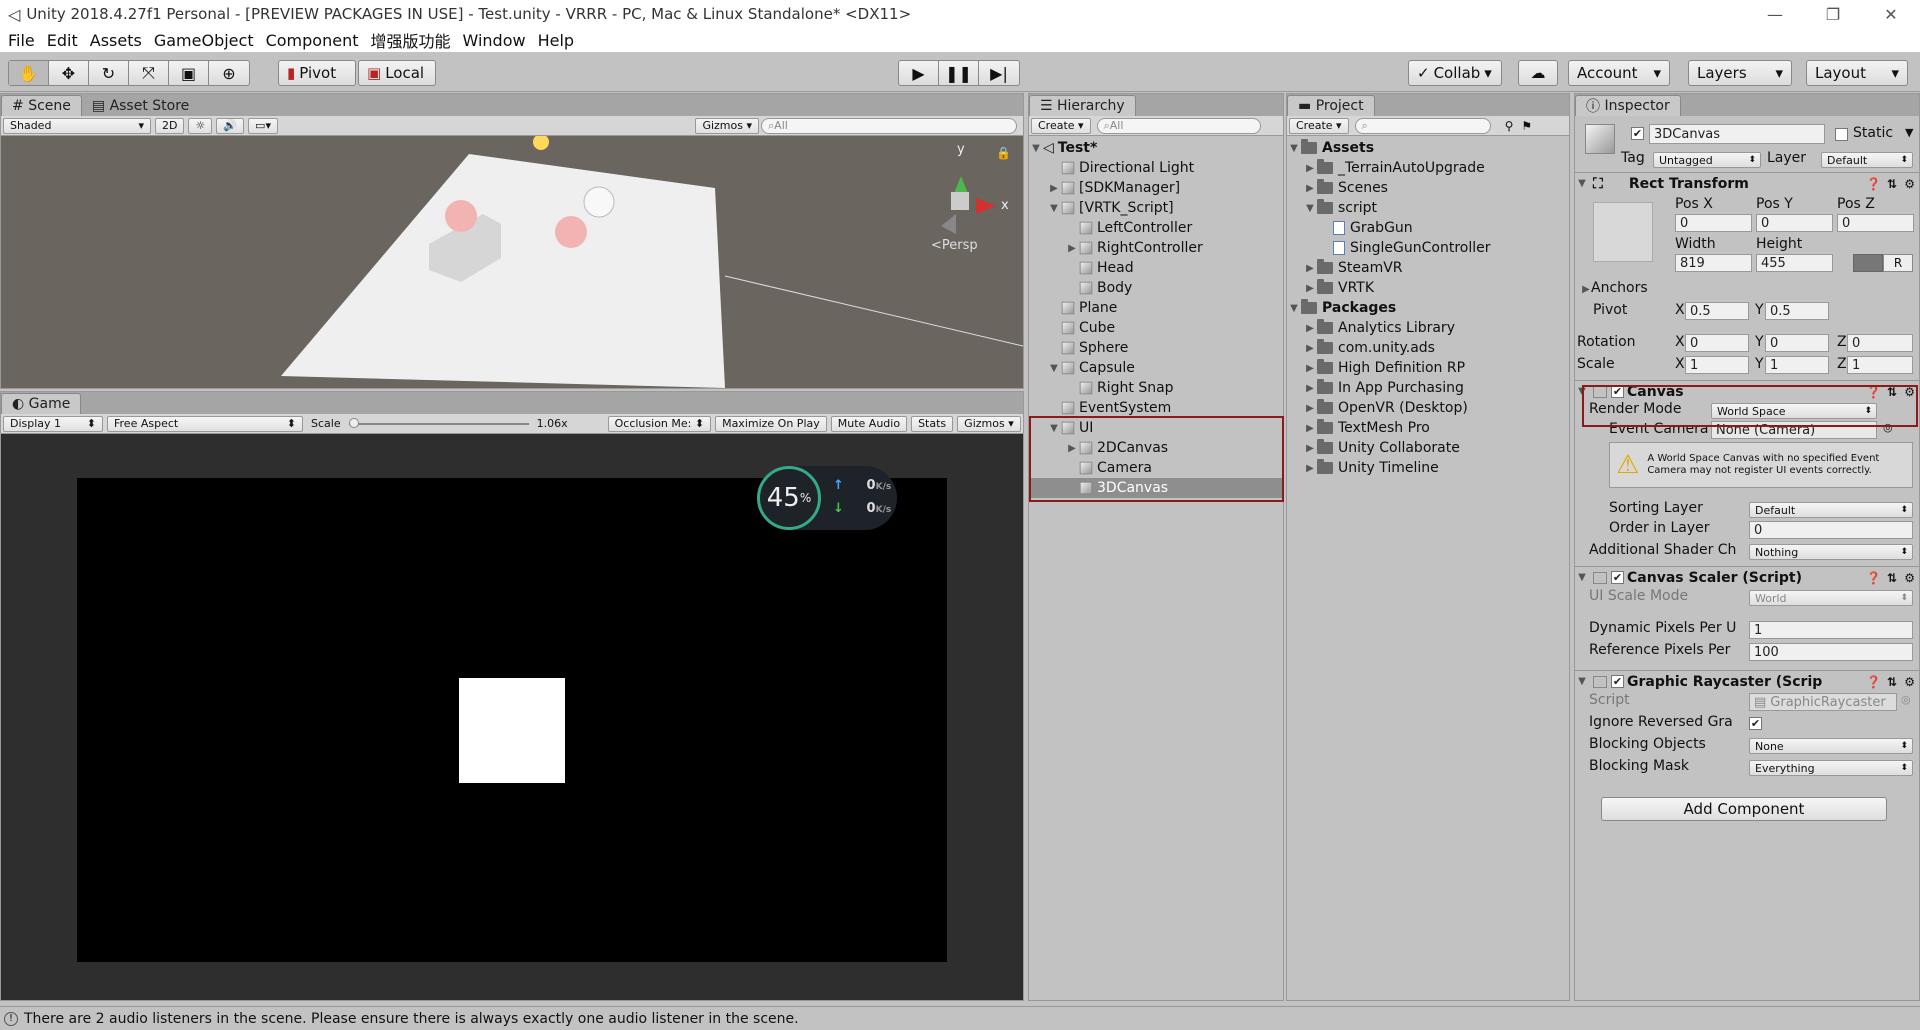 The image size is (1920, 1030). Describe the element at coordinates (1156, 328) in the screenshot. I see `hierarchy-item: Cube` at that location.